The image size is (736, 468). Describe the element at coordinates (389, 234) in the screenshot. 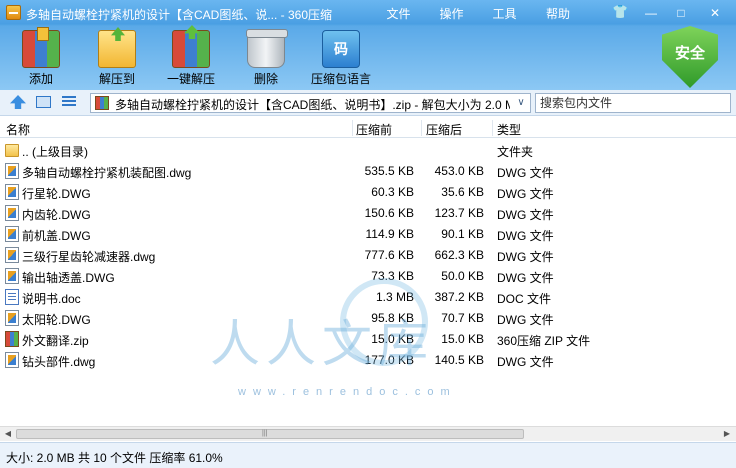

I see `file-size: 114.9 KB` at that location.